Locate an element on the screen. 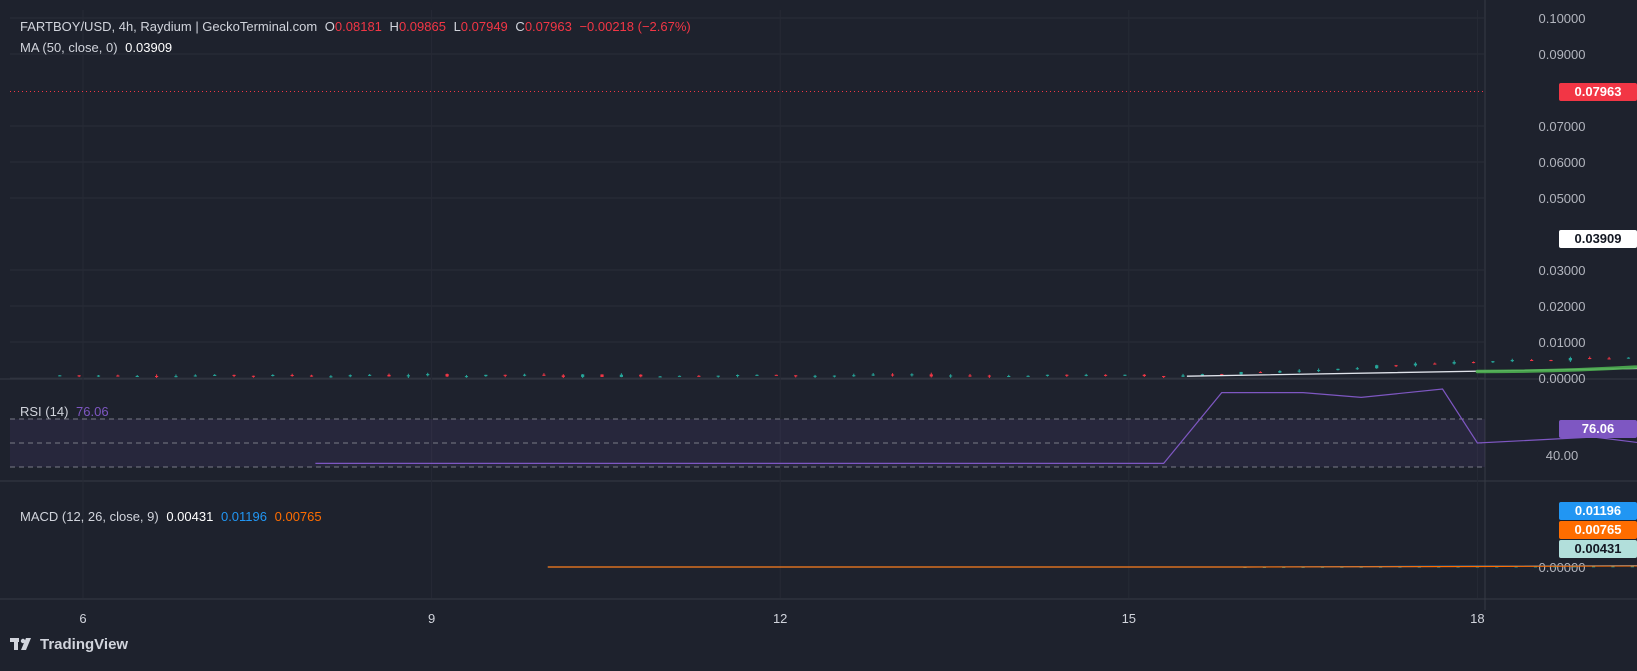 The image size is (1637, 671). price-tick-label: 0.00000 is located at coordinates (1562, 378).